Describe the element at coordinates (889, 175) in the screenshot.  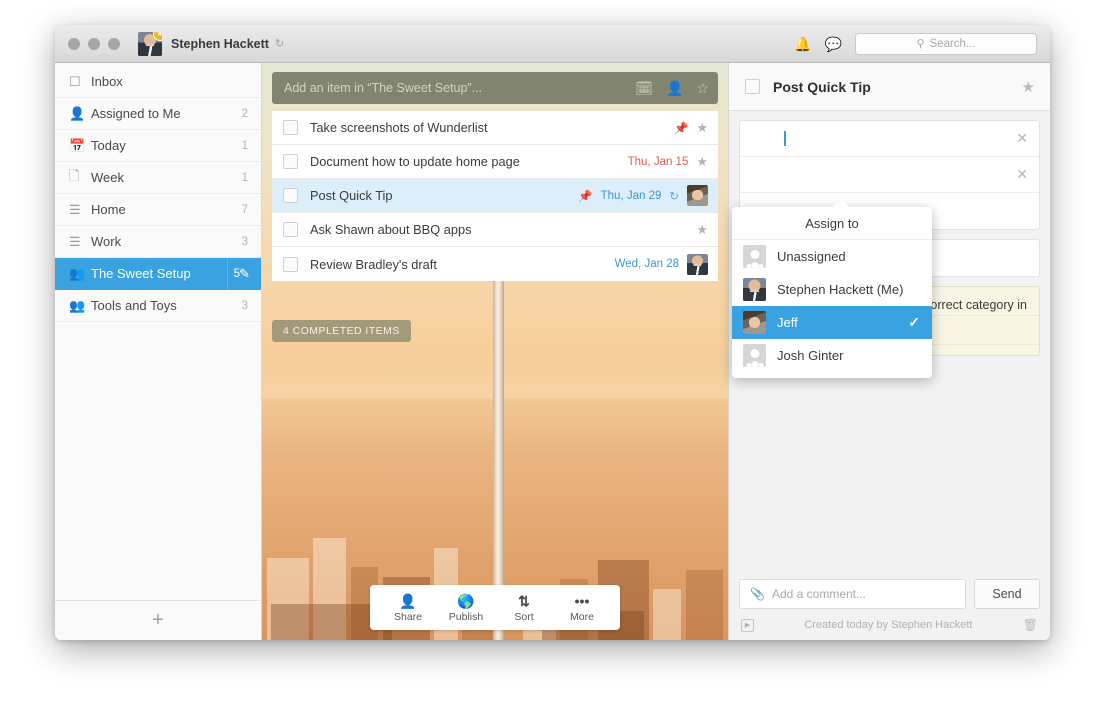
I see `detail-row-due-date: ✕` at that location.